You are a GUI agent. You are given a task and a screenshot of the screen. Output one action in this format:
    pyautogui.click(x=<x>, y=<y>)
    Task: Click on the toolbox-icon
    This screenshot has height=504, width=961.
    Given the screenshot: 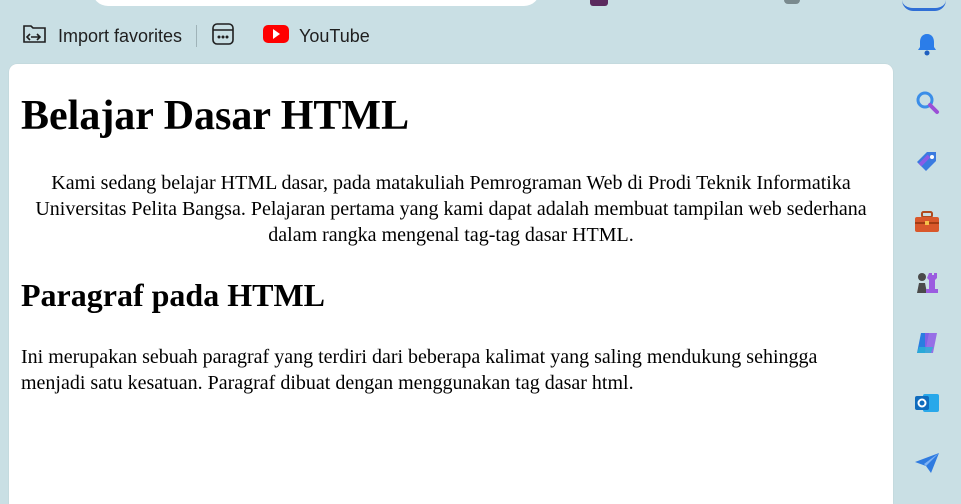 What is the action you would take?
    pyautogui.click(x=927, y=224)
    